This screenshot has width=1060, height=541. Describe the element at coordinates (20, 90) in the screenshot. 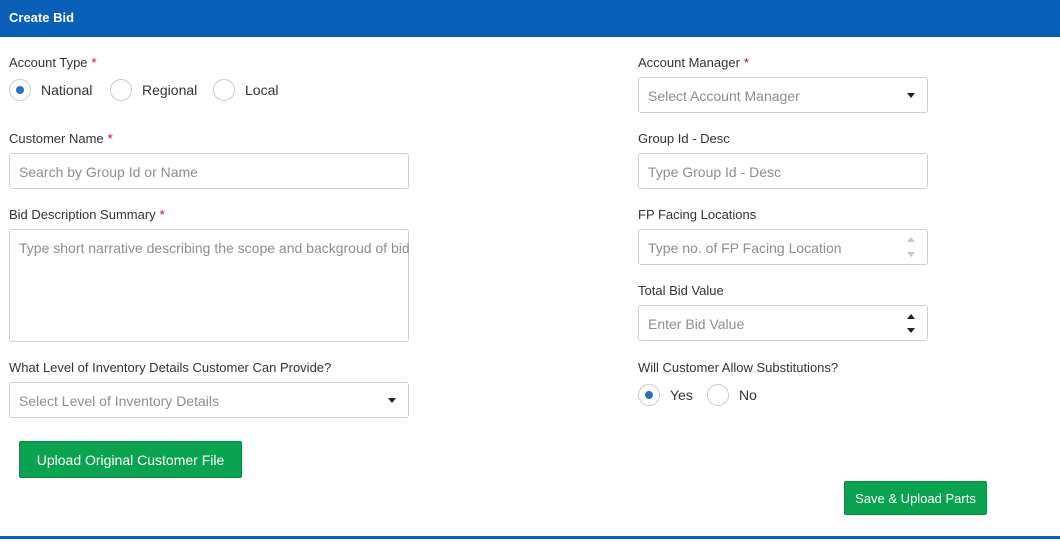

I see `radio-national` at that location.